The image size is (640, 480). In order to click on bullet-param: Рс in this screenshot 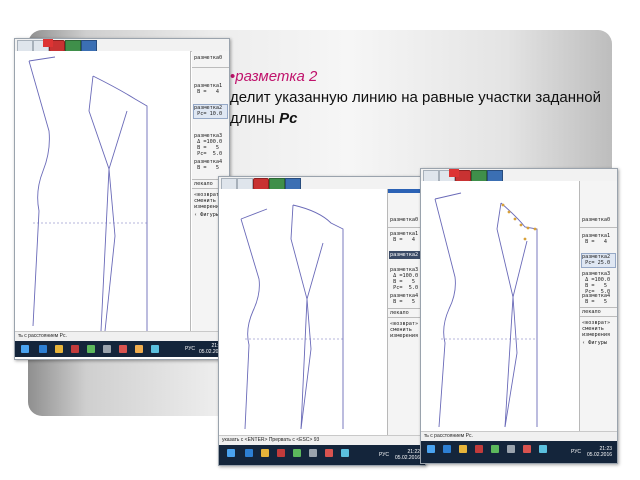, I will do `click(288, 118)`.